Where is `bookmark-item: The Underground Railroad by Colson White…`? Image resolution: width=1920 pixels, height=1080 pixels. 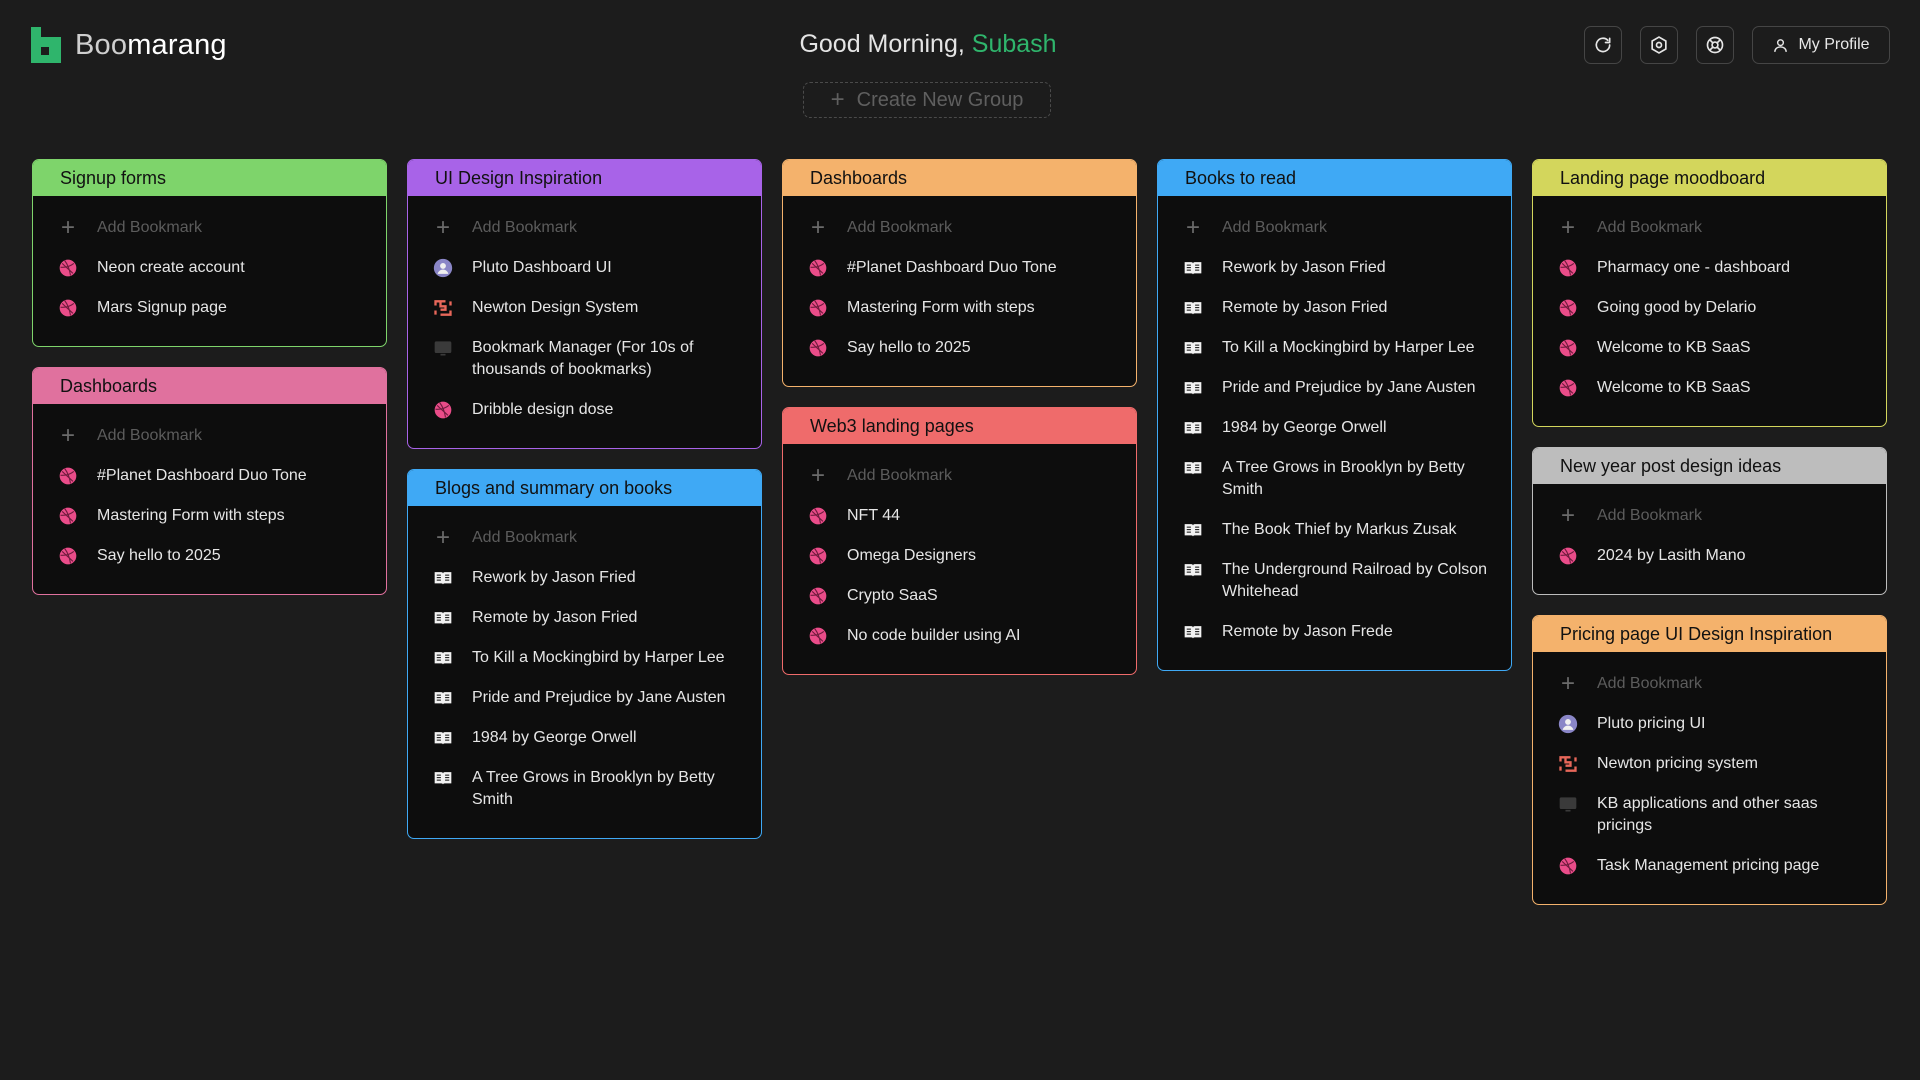
bookmark-item: The Underground Railroad by Colson White… is located at coordinates (1336, 581).